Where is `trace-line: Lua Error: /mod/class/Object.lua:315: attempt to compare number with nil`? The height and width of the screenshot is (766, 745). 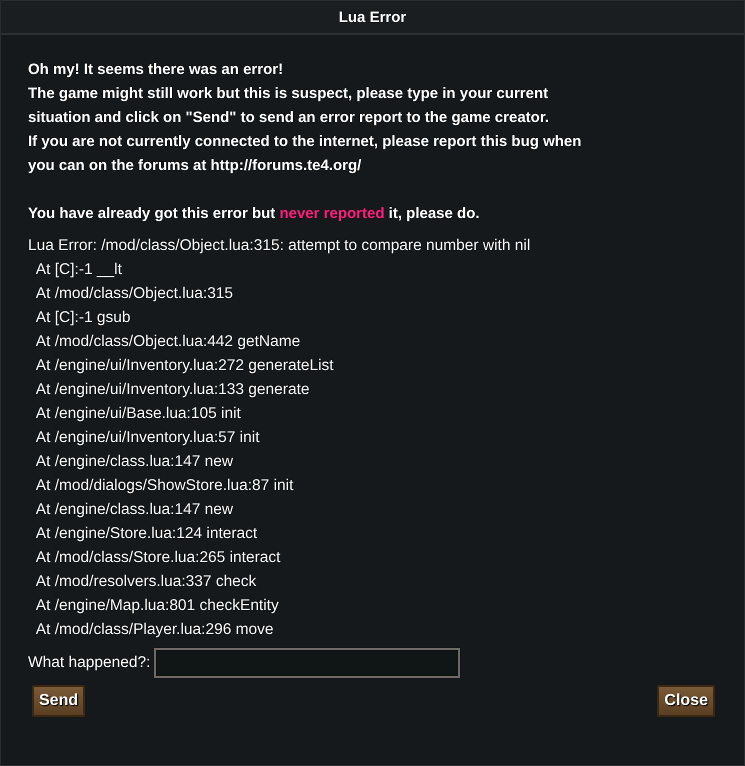
trace-line: Lua Error: /mod/class/Object.lua:315: attempt to compare number with nil is located at coordinates (280, 246).